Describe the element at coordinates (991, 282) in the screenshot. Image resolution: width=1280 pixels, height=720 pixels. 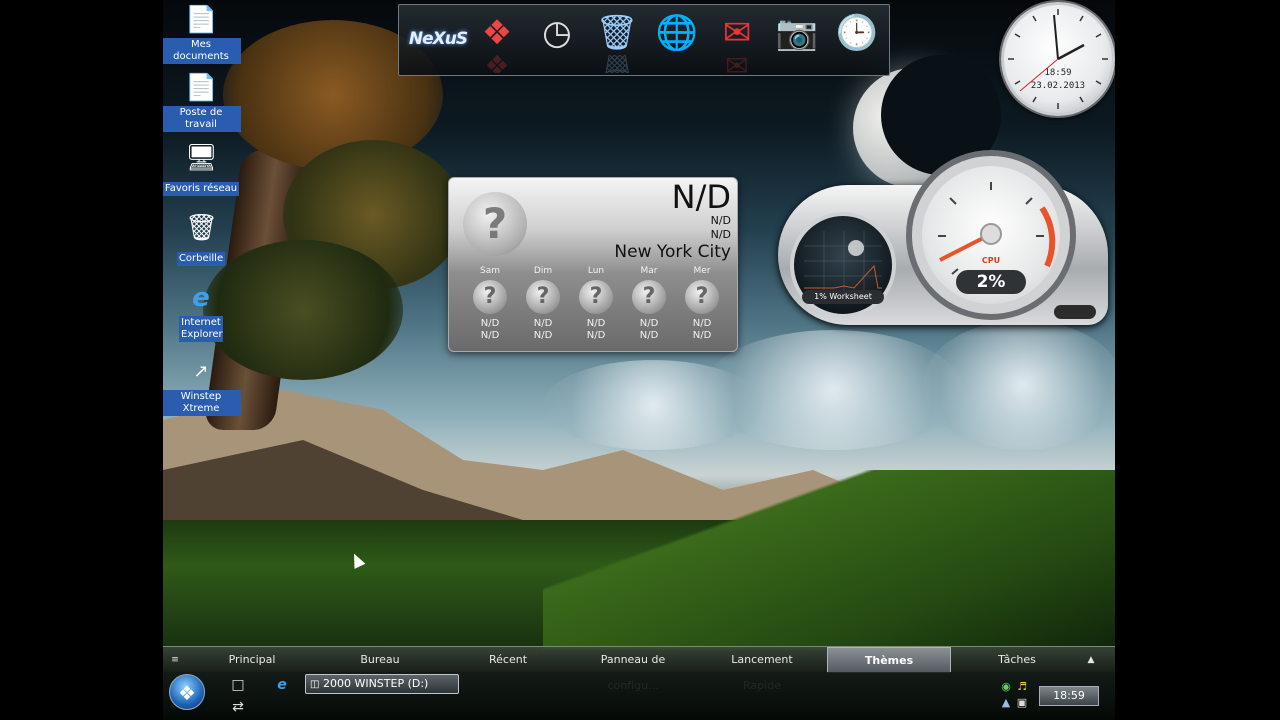
I see `cpu-percent: 2%` at that location.